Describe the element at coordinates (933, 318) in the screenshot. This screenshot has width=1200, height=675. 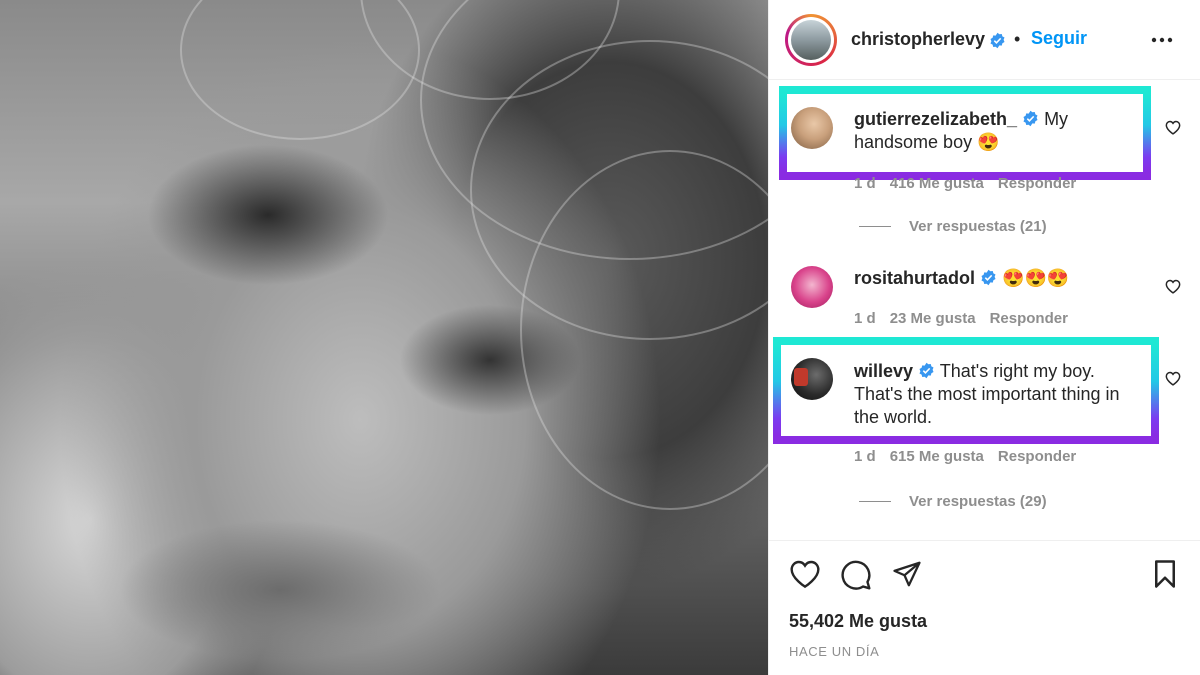
I see `comment-like-count: 23 Me gusta` at that location.